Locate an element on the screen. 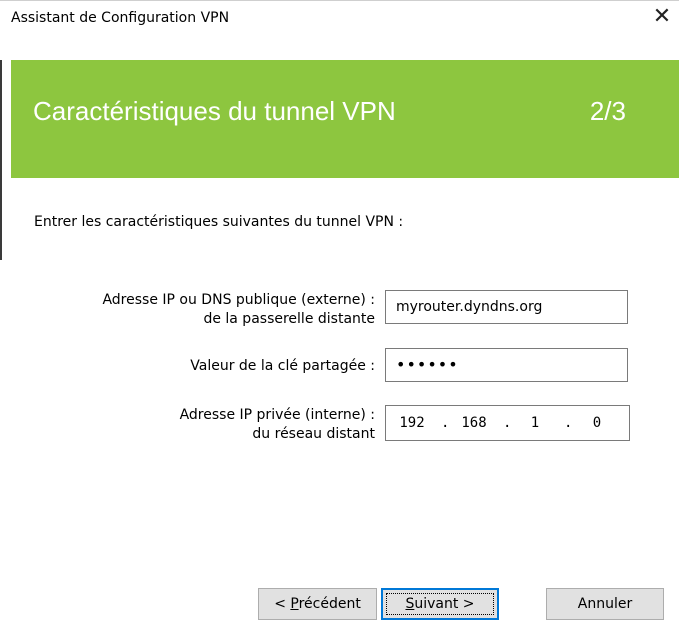 The height and width of the screenshot is (633, 679). window-title: Assistant de Configuration VPN is located at coordinates (120, 18).